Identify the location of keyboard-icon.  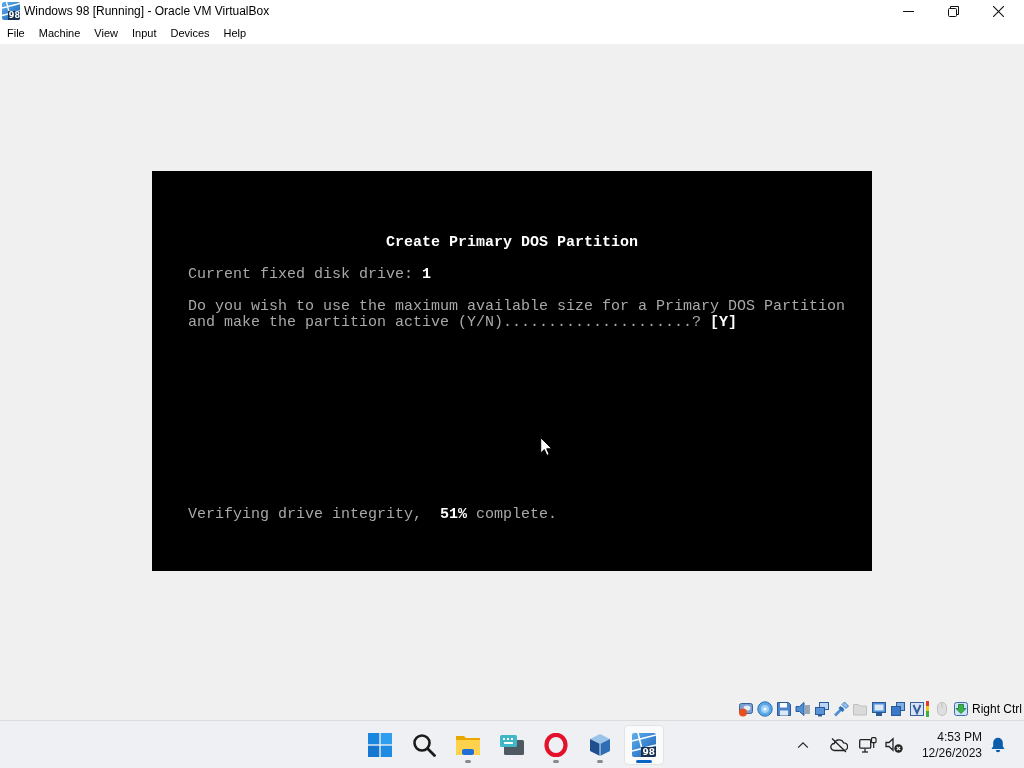
(512, 744).